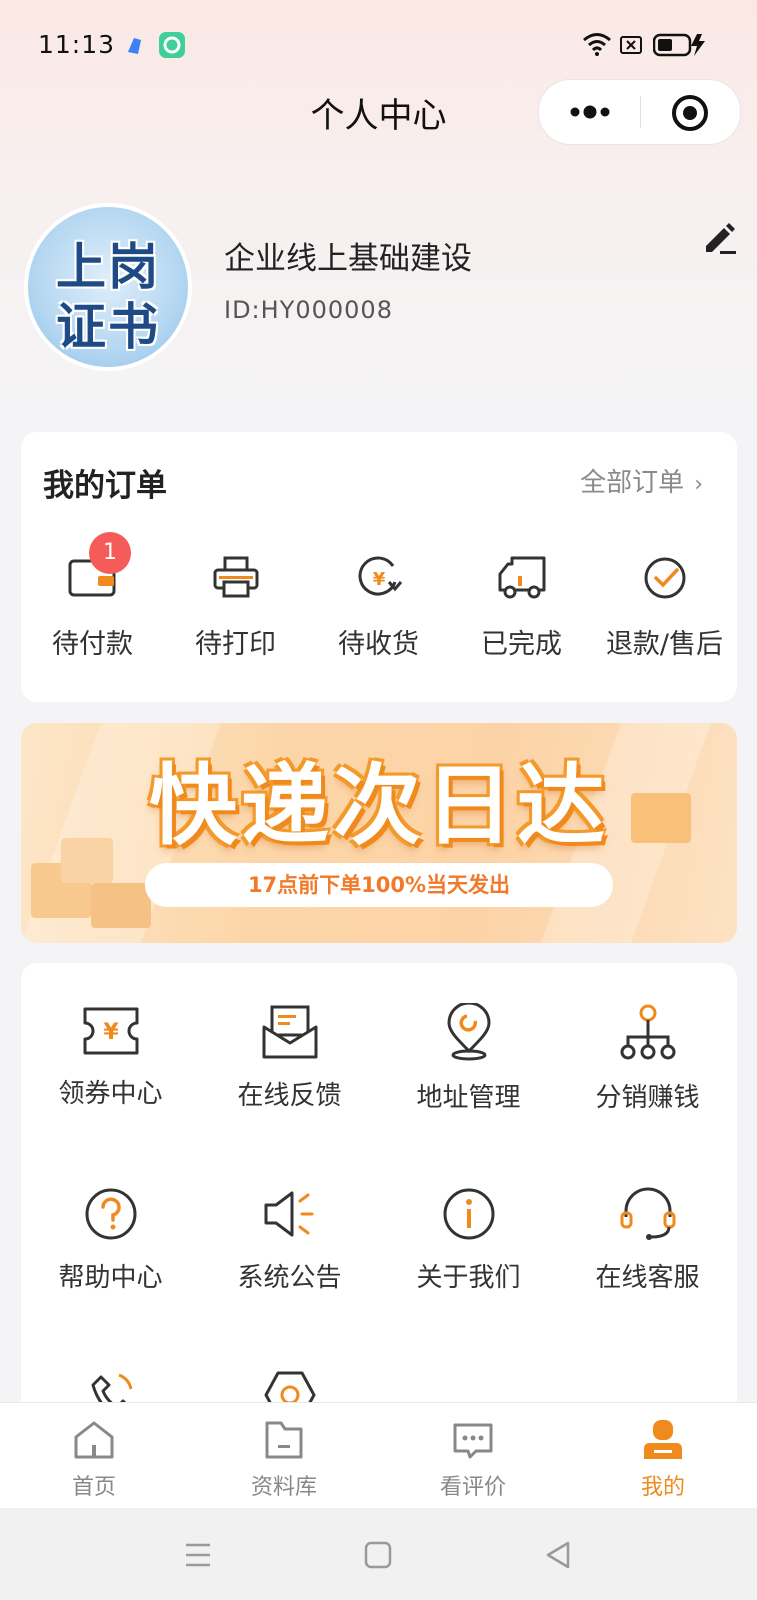 The image size is (757, 1600). I want to click on tab-label: 看评价, so click(472, 1487).